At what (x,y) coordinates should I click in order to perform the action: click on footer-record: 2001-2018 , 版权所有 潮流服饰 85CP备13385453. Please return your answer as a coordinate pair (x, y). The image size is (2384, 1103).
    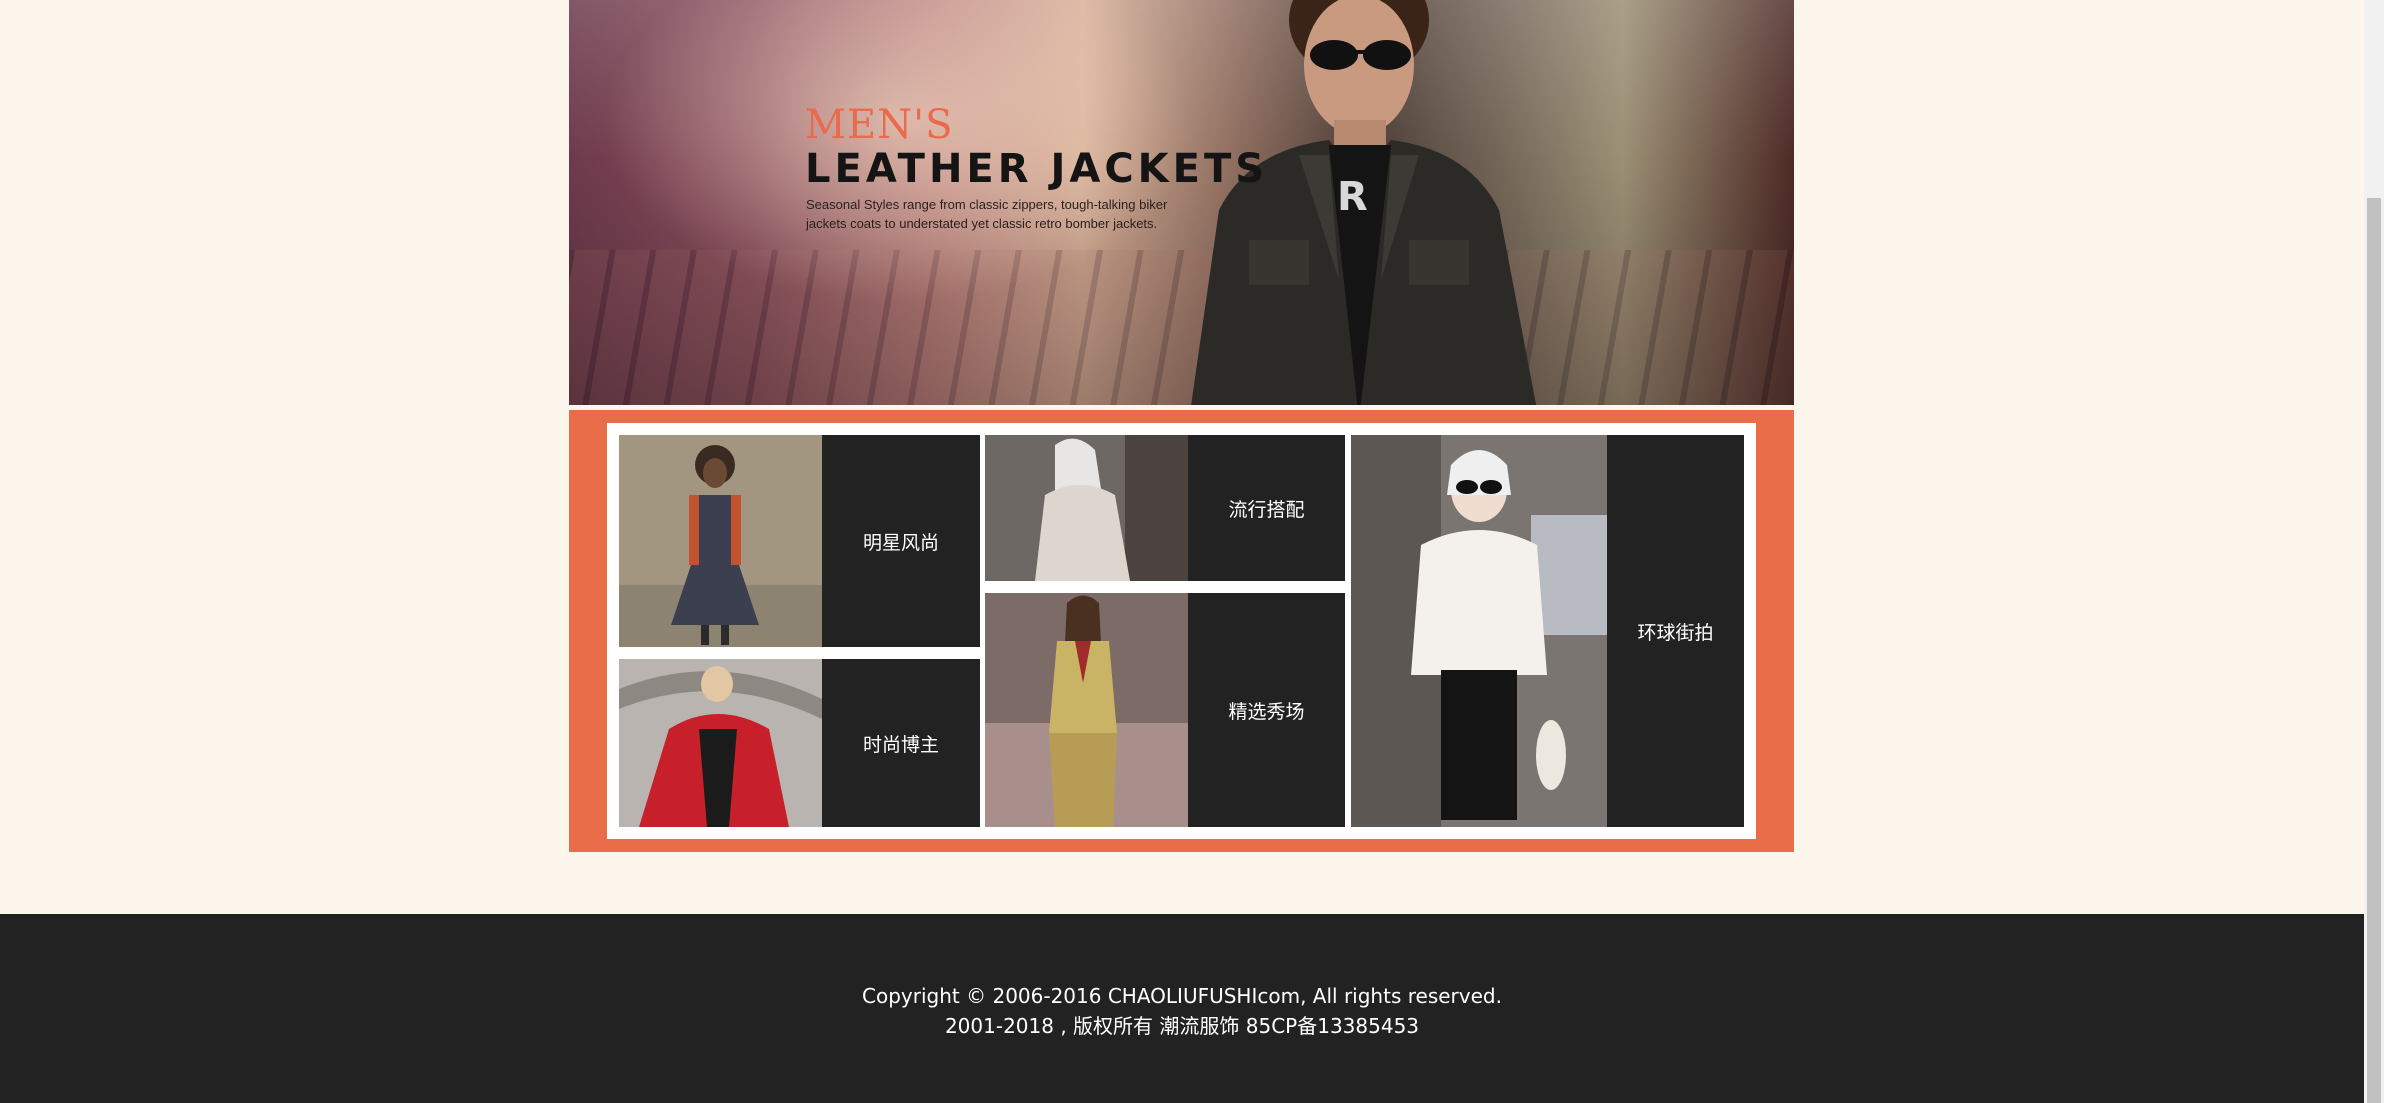
    Looking at the image, I should click on (1182, 1026).